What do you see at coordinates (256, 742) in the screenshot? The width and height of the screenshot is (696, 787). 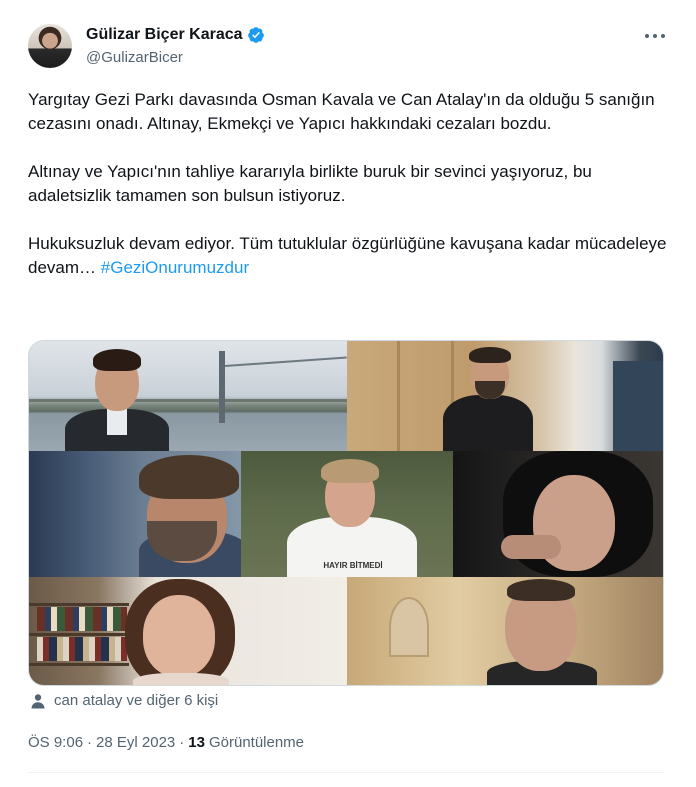 I see `views-label: Görüntülenme` at bounding box center [256, 742].